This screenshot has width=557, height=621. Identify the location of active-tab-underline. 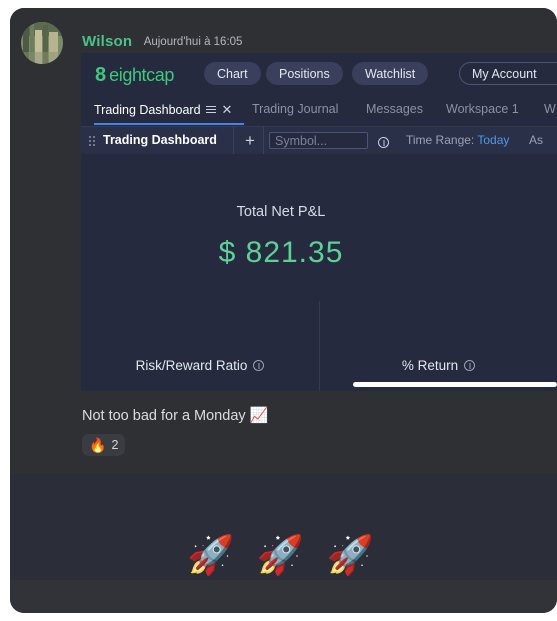
(169, 124).